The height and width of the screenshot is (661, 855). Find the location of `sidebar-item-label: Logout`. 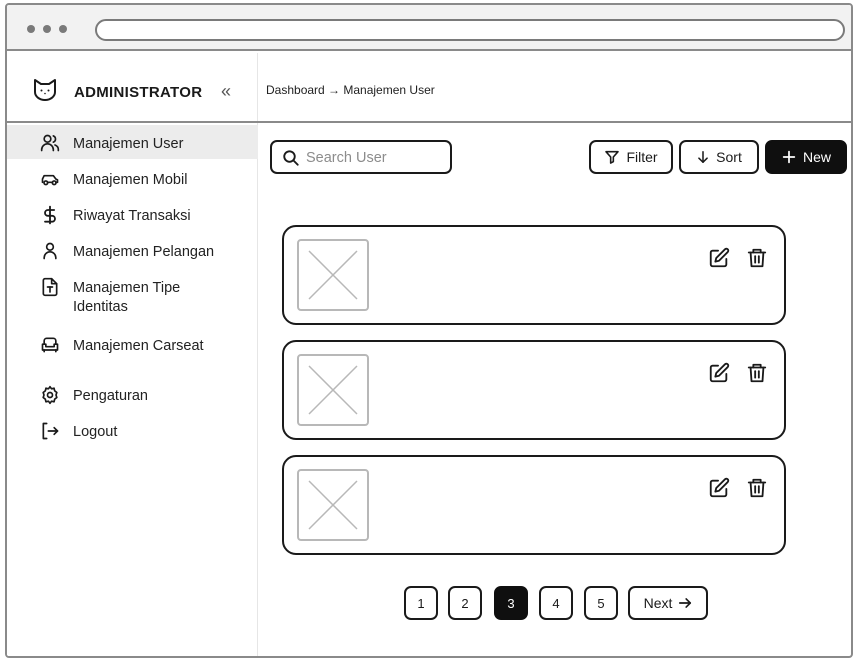

sidebar-item-label: Logout is located at coordinates (95, 432).